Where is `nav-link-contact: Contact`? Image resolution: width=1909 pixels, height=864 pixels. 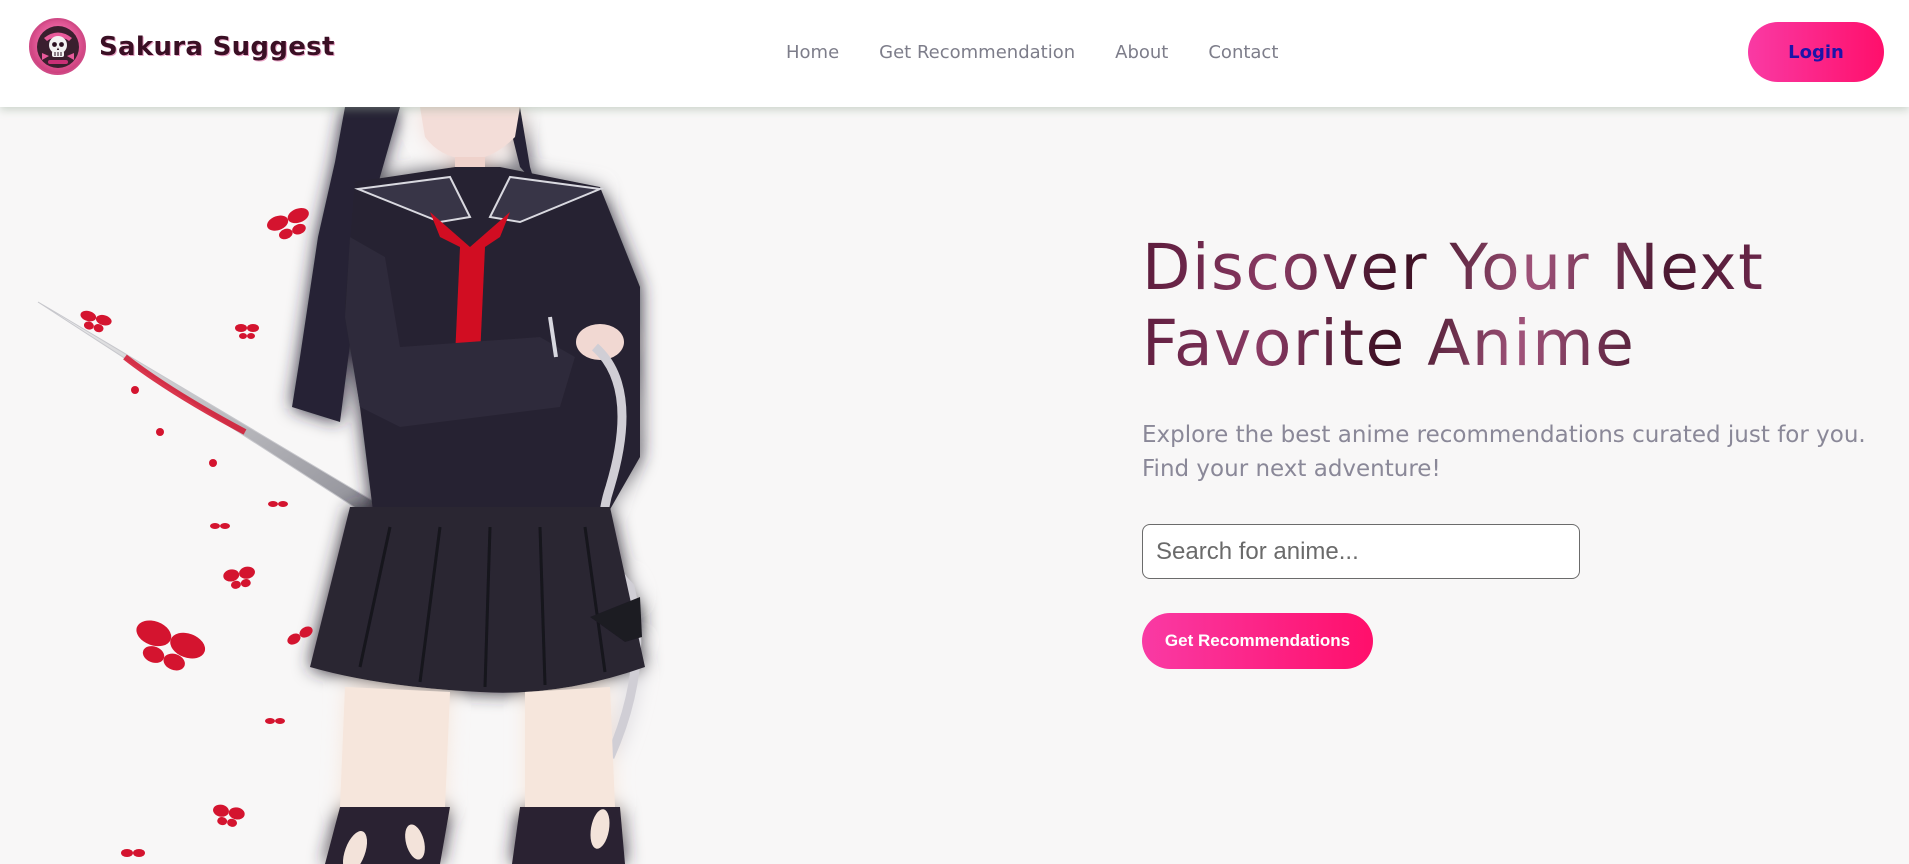
nav-link-contact: Contact is located at coordinates (1243, 52).